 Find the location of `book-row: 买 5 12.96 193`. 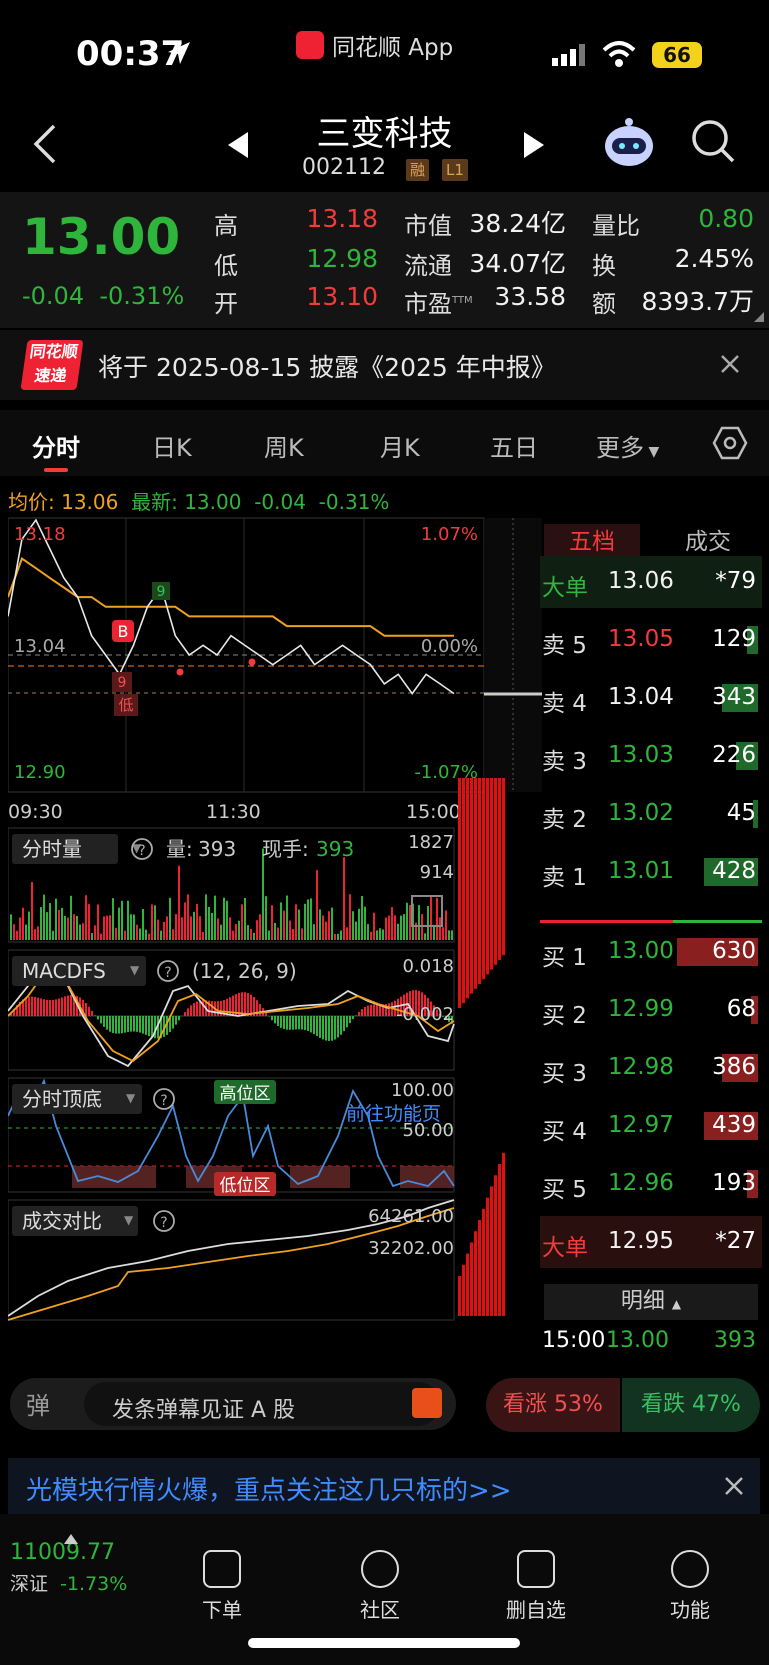

book-row: 买 5 12.96 193 is located at coordinates (651, 1184).